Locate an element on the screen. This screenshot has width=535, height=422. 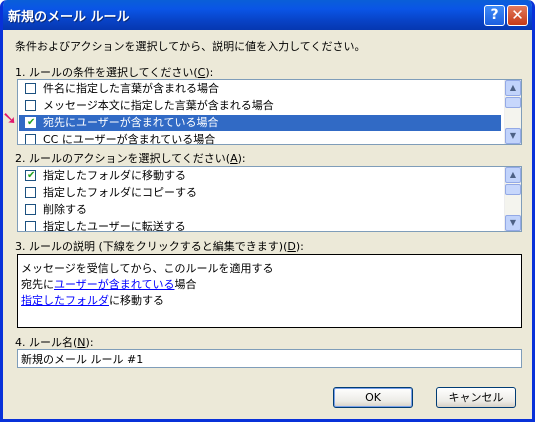
condition-item-label: メッセージ本文に指定した言葉が含まれる場合 is located at coordinates (158, 105).